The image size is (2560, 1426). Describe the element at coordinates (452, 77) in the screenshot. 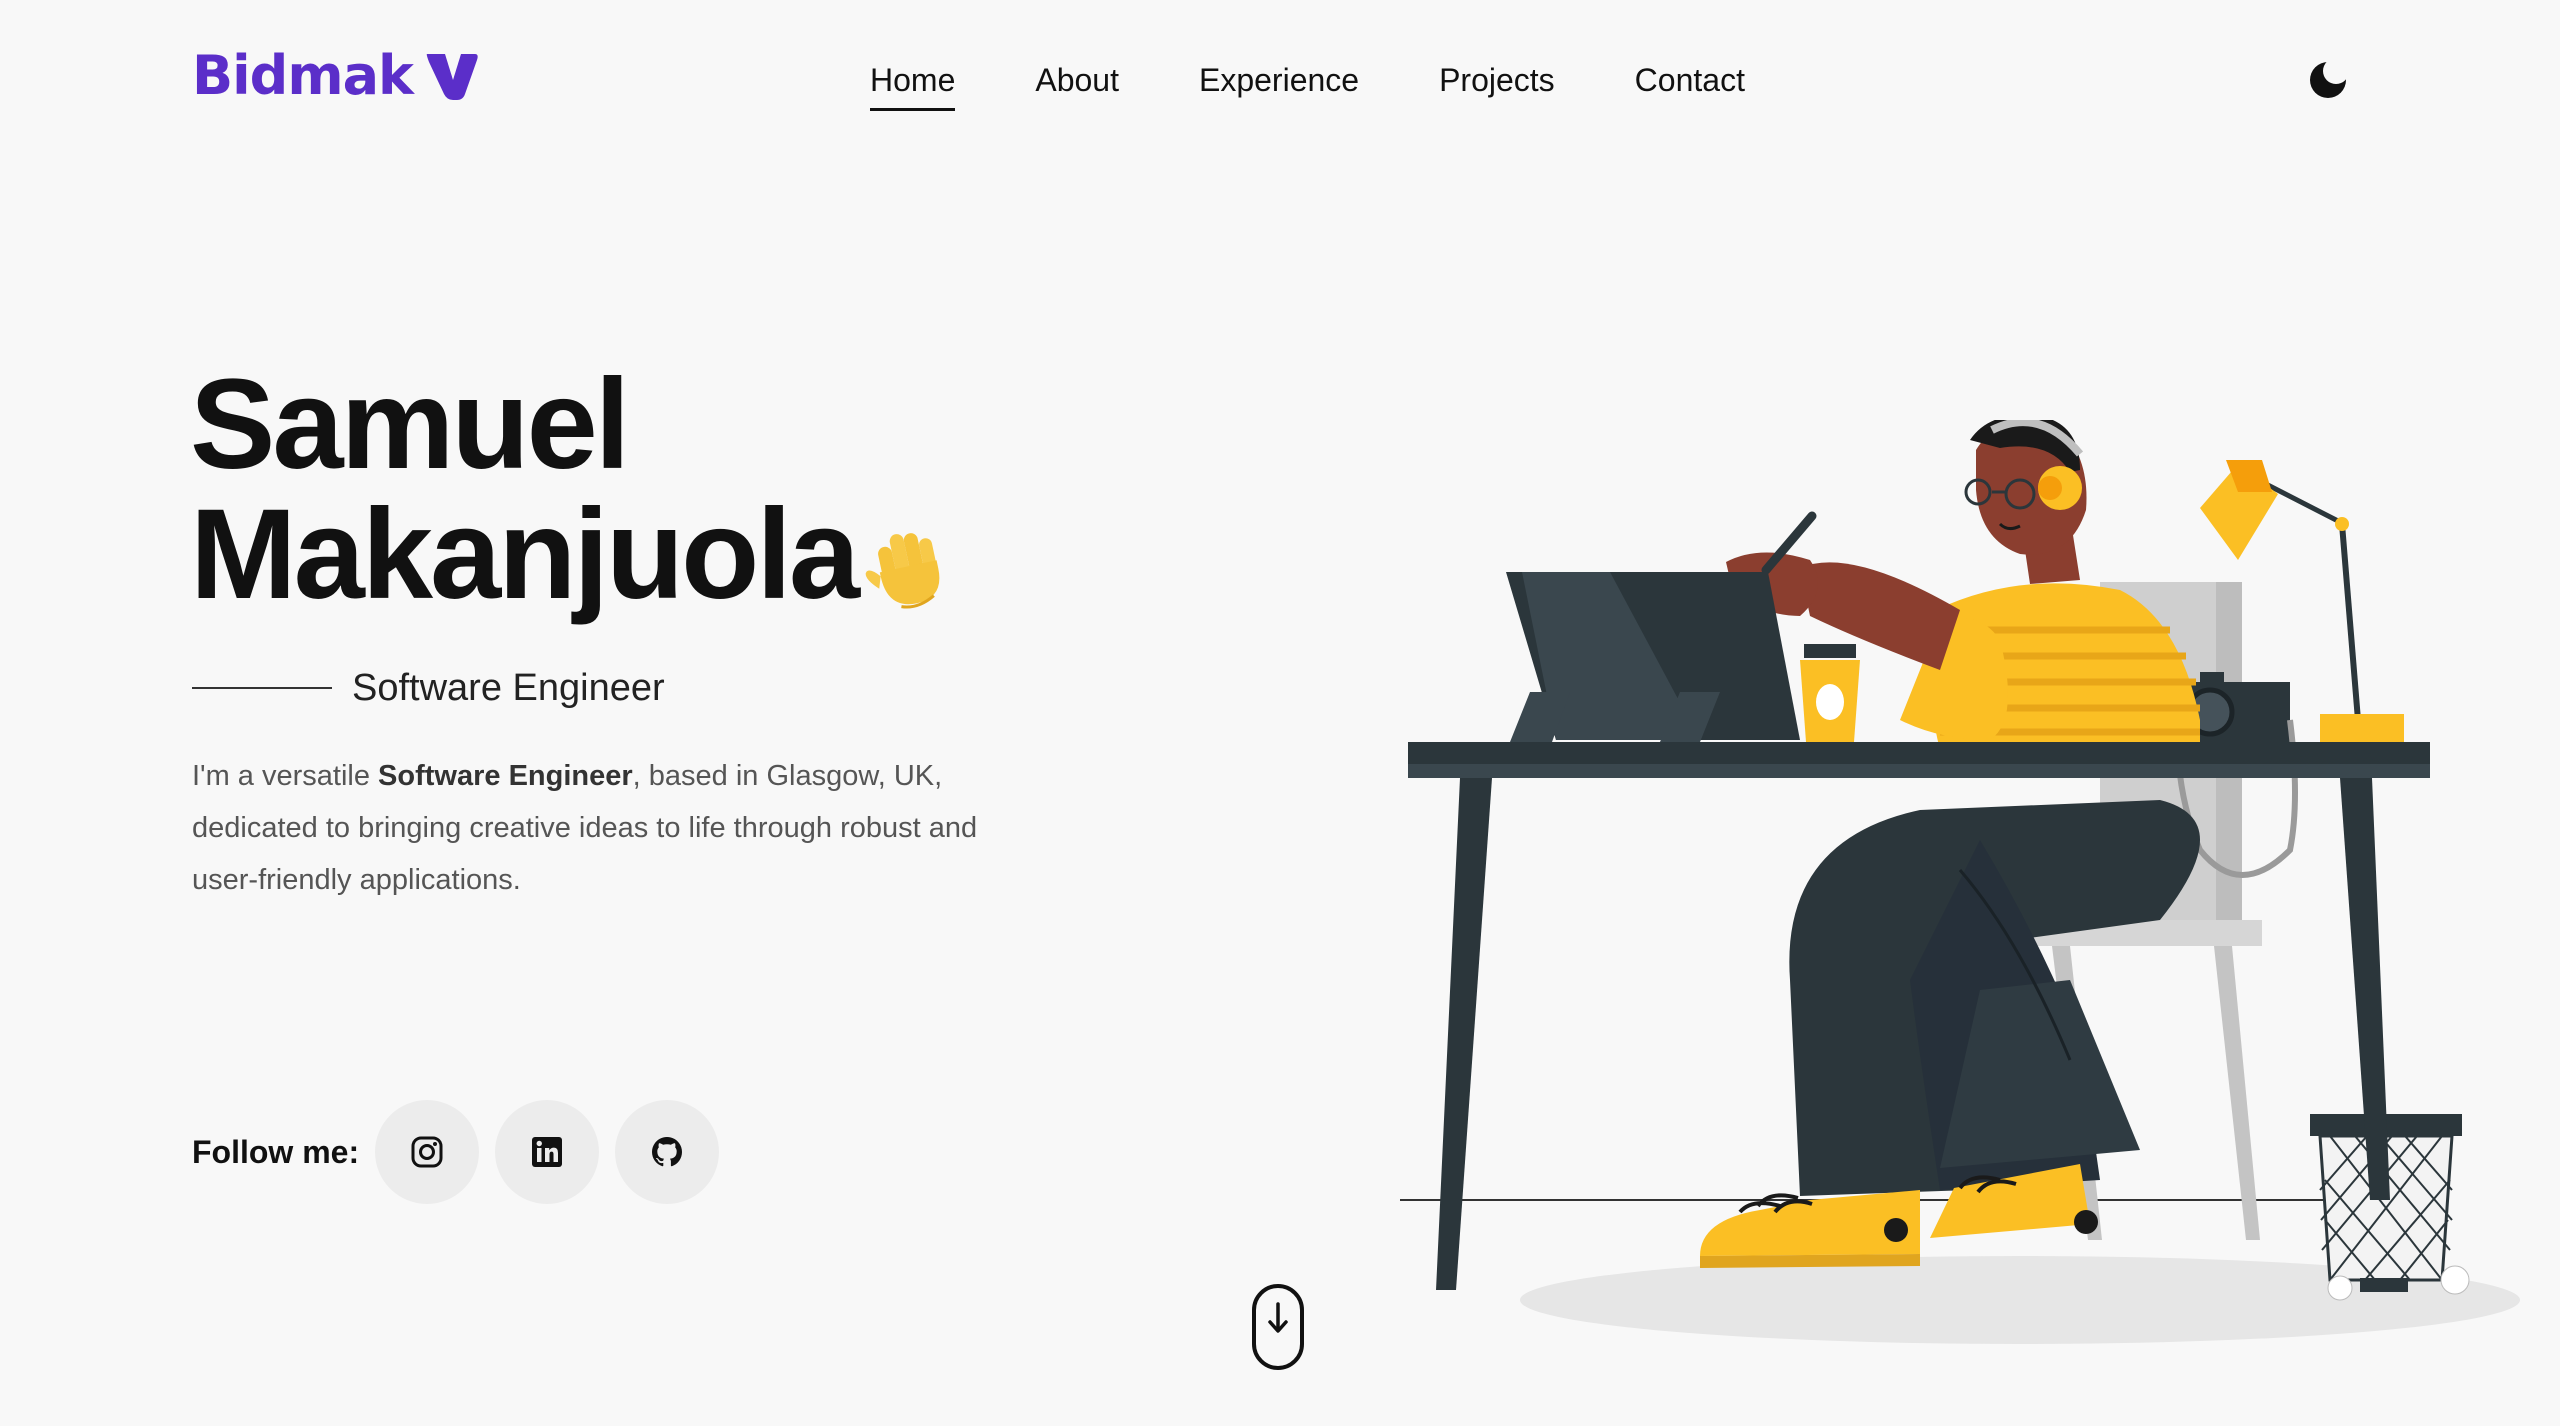

I see `typo3-logo-icon` at that location.